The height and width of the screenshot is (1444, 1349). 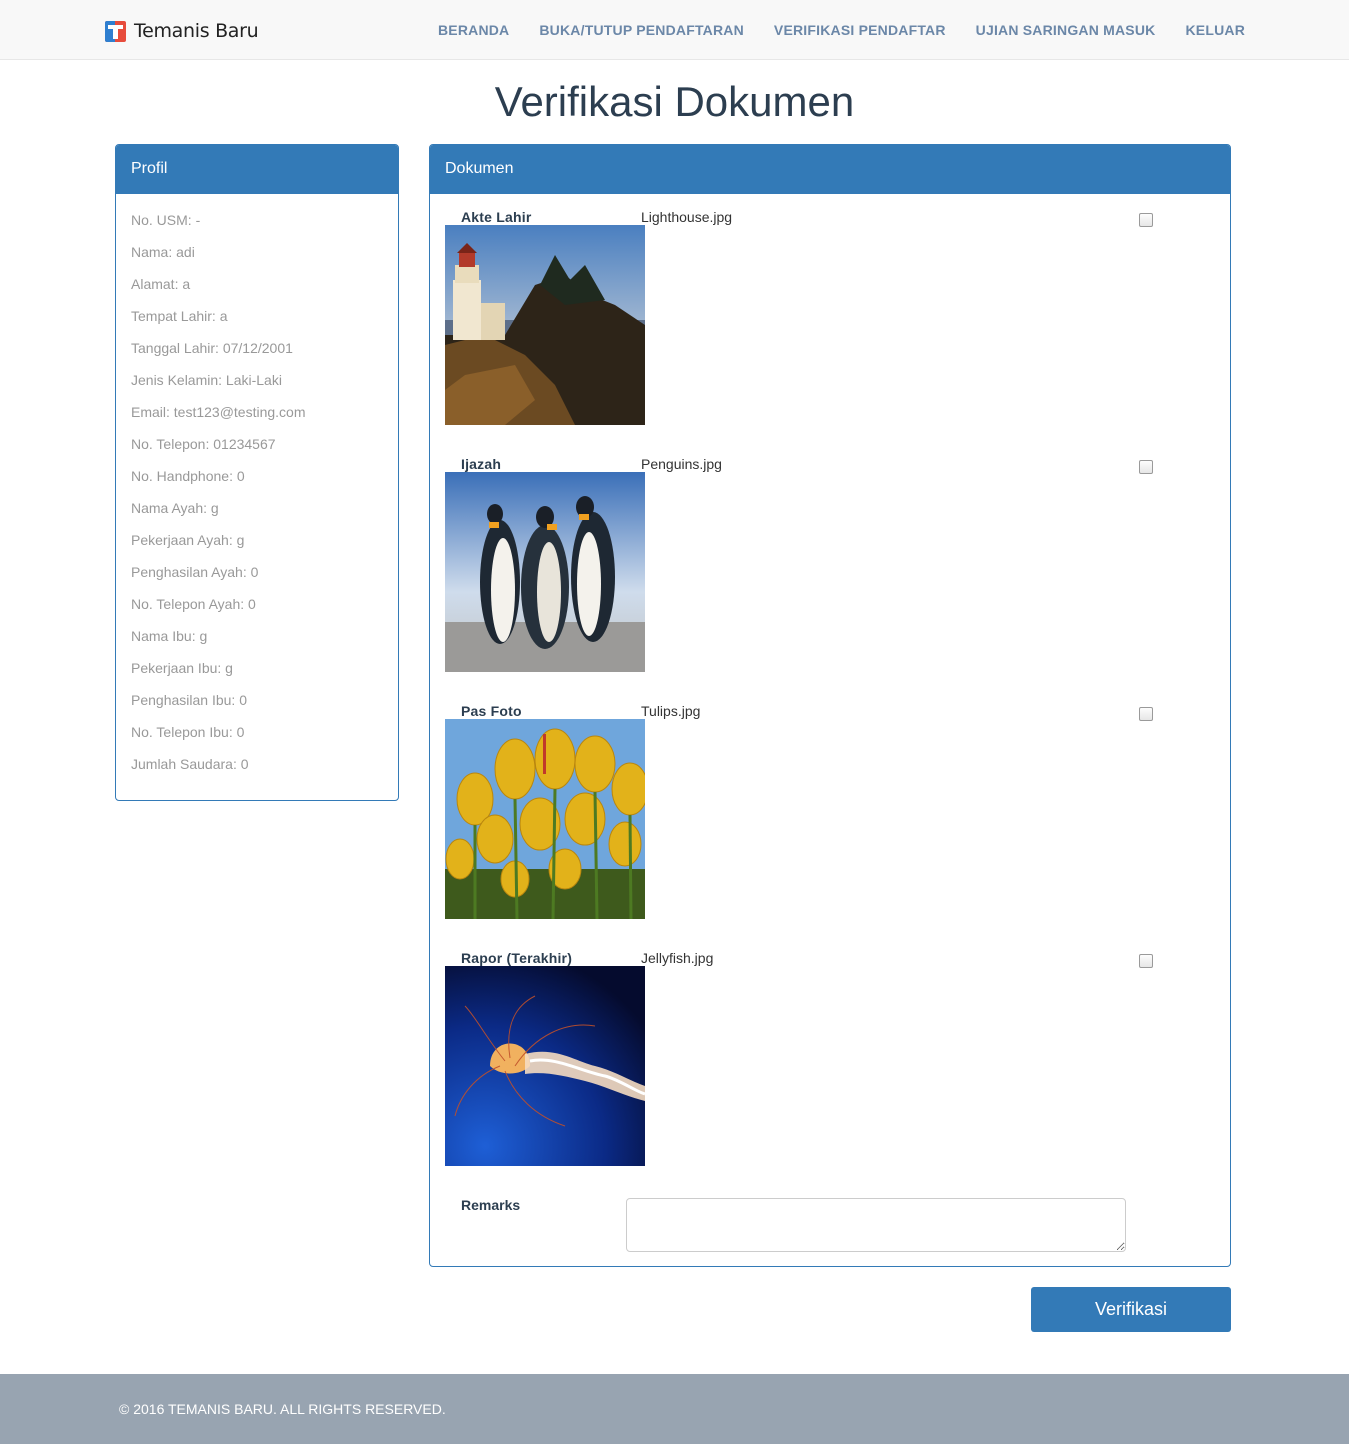 I want to click on profil-field: Tanggal Lahir: 07/12/2001, so click(x=212, y=348).